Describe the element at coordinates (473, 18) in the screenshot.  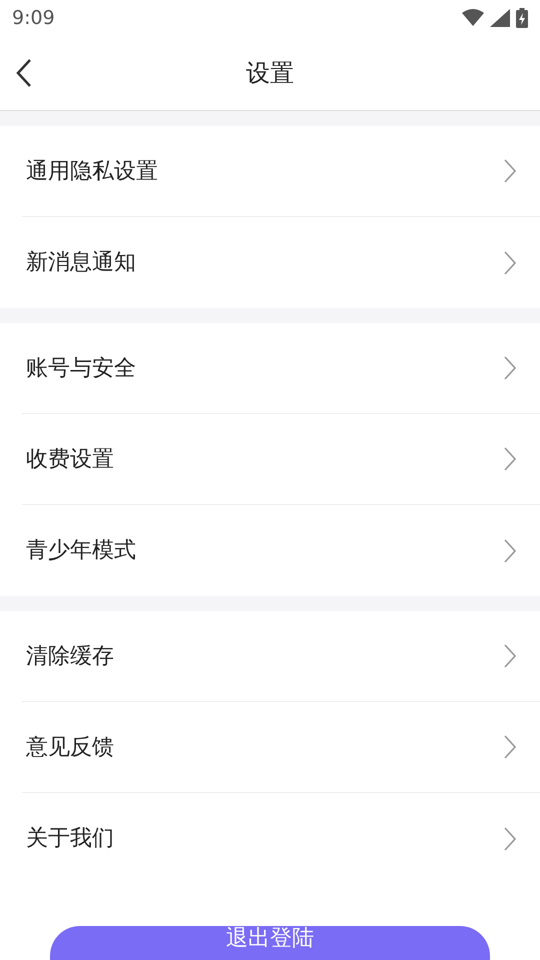
I see `wifi-icon` at that location.